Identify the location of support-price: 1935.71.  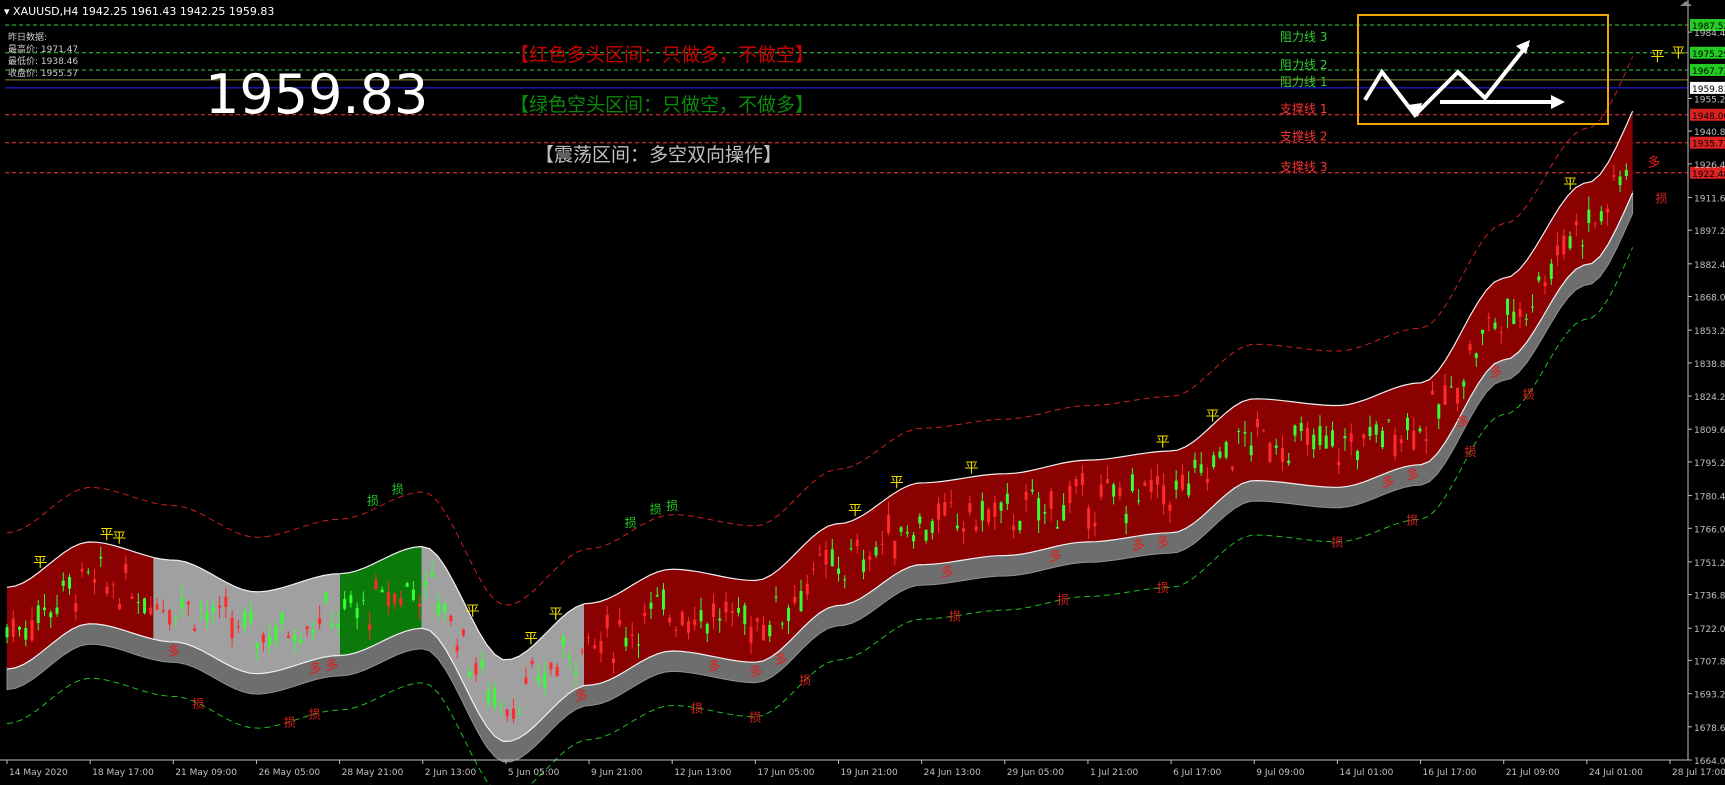
(1708, 145).